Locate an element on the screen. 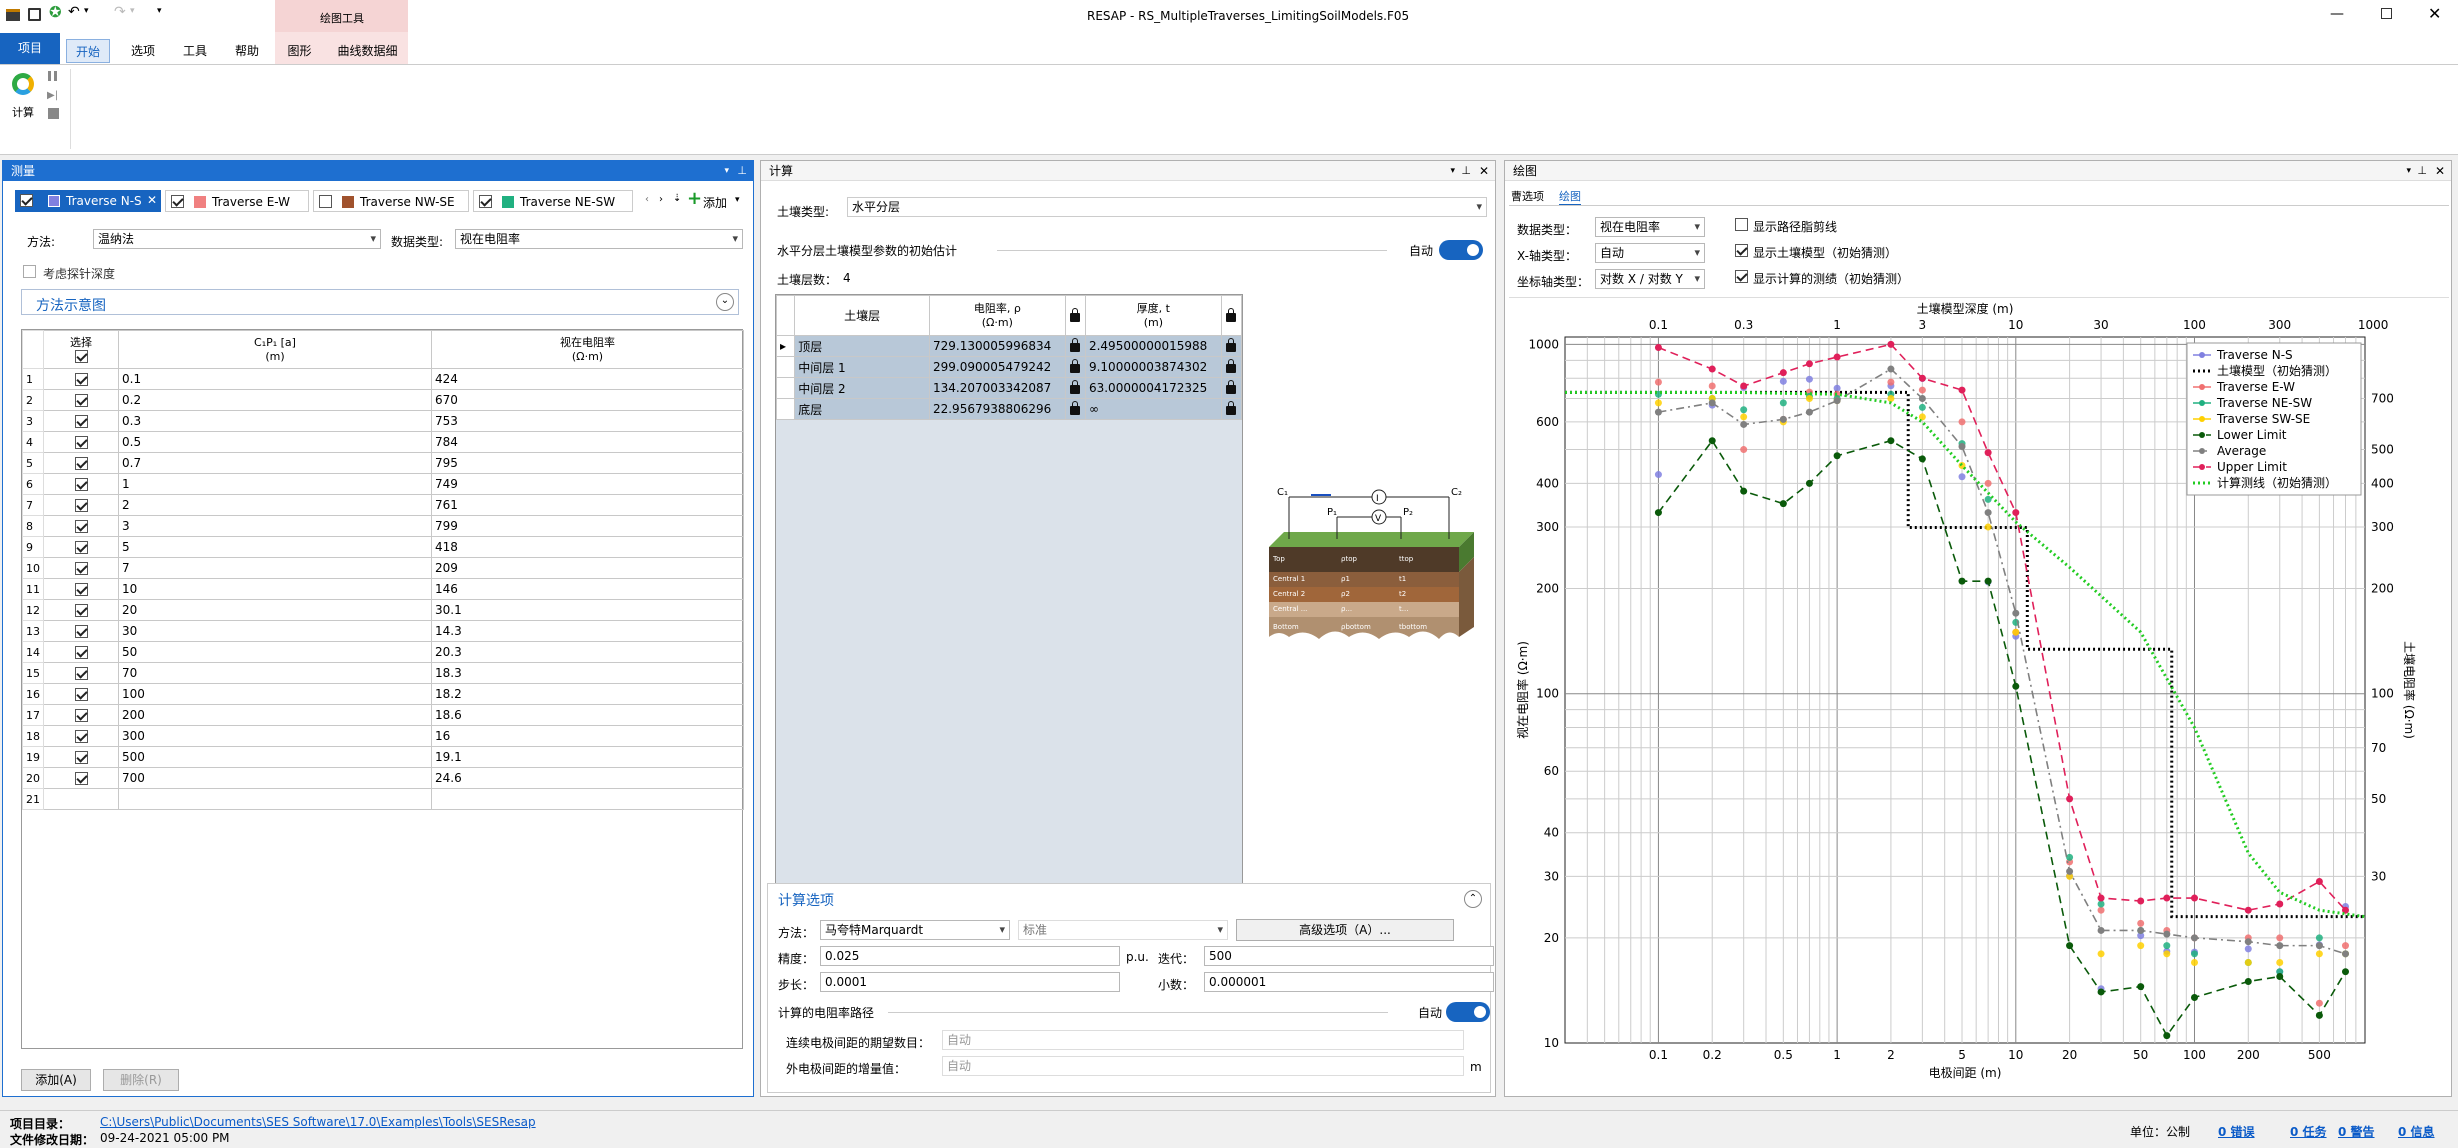 This screenshot has width=2458, height=1148. table-row: 16 100 18.2 is located at coordinates (383, 694).